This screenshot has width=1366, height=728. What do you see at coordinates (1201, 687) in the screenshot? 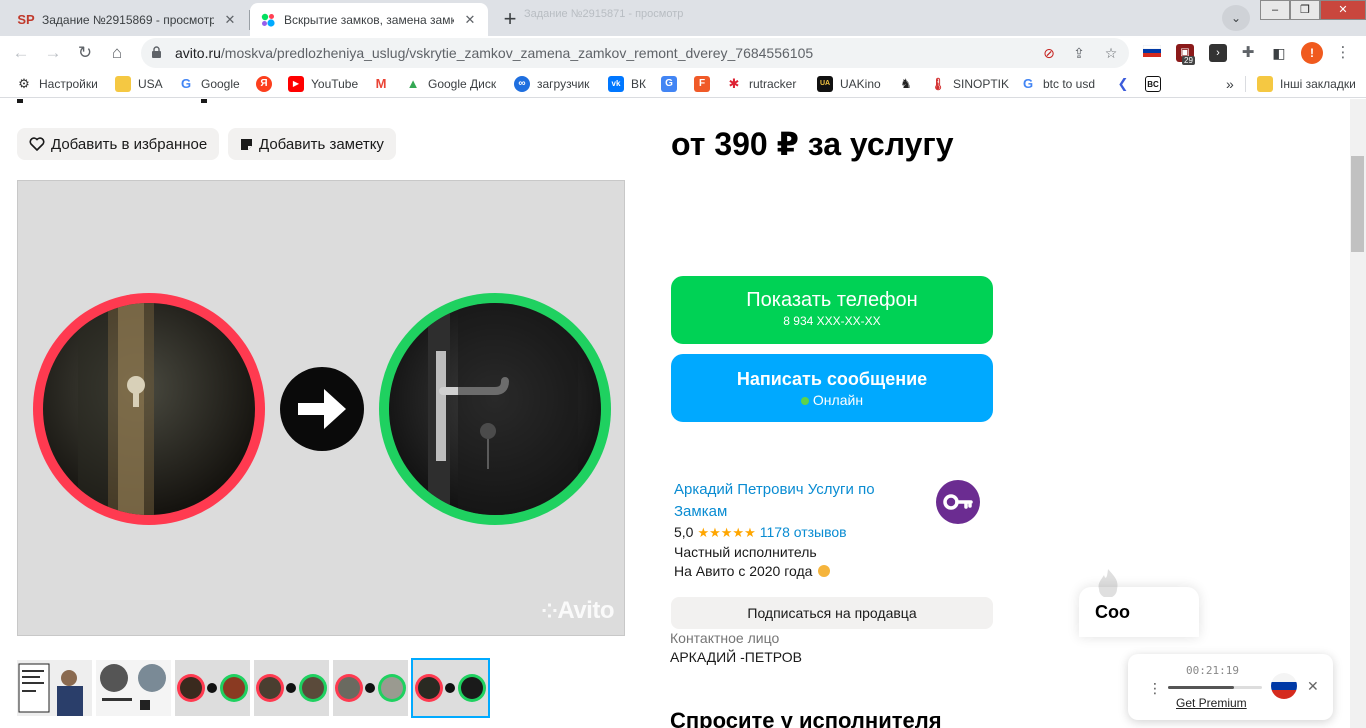
I see `recording-progress-fill` at bounding box center [1201, 687].